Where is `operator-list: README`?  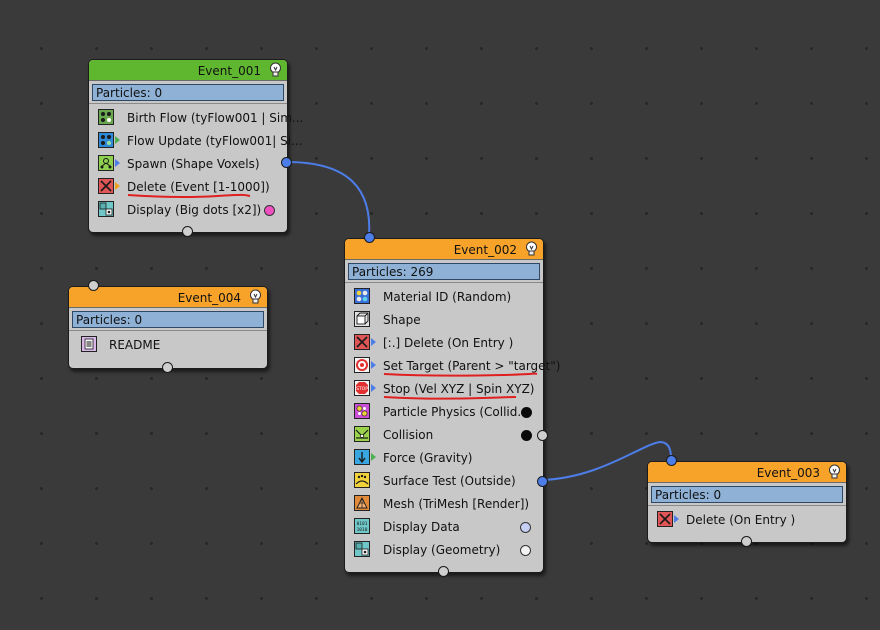 operator-list: README is located at coordinates (168, 343).